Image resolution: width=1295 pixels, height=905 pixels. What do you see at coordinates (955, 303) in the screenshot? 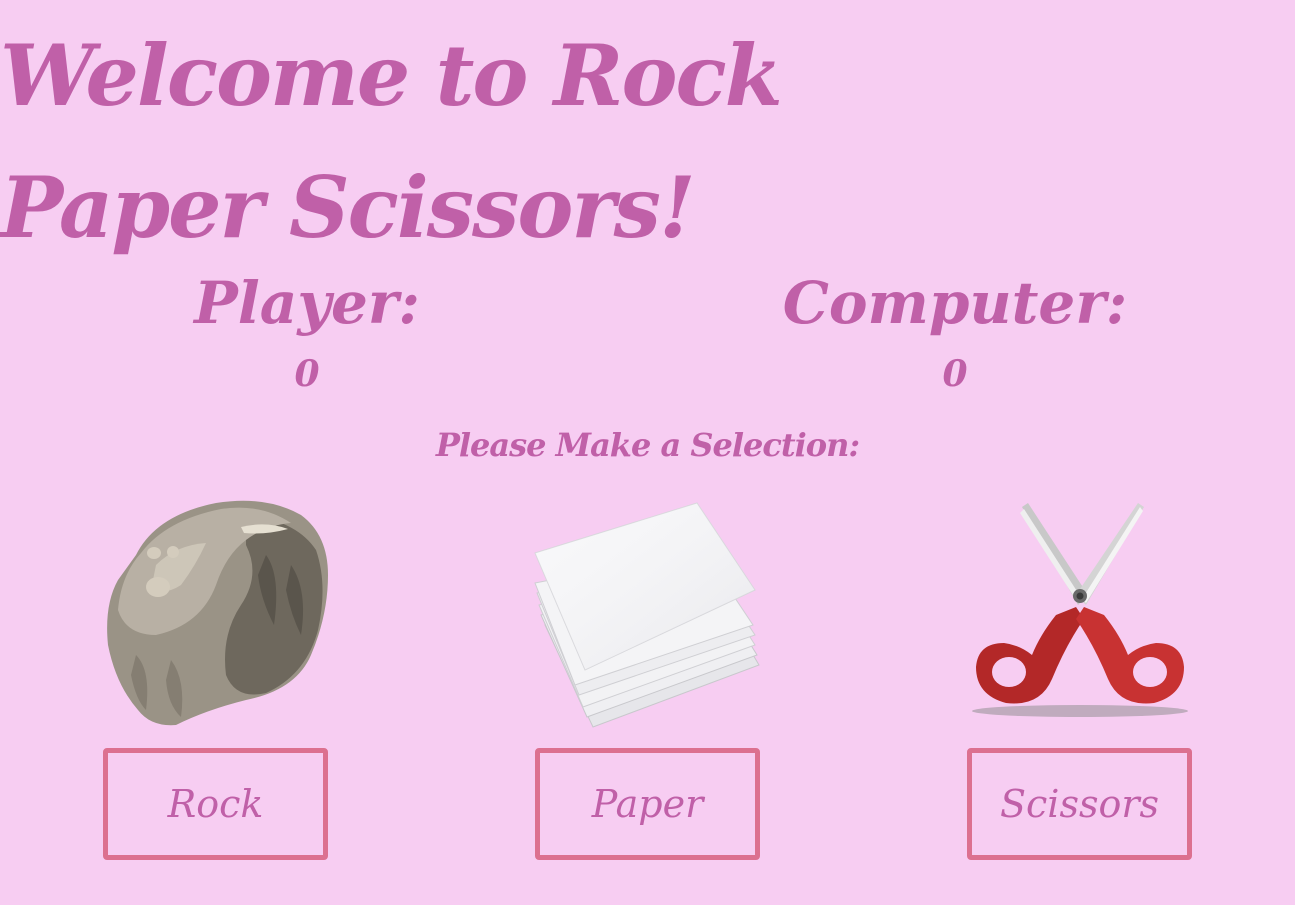
I see `computer-score-label: Computer:` at bounding box center [955, 303].